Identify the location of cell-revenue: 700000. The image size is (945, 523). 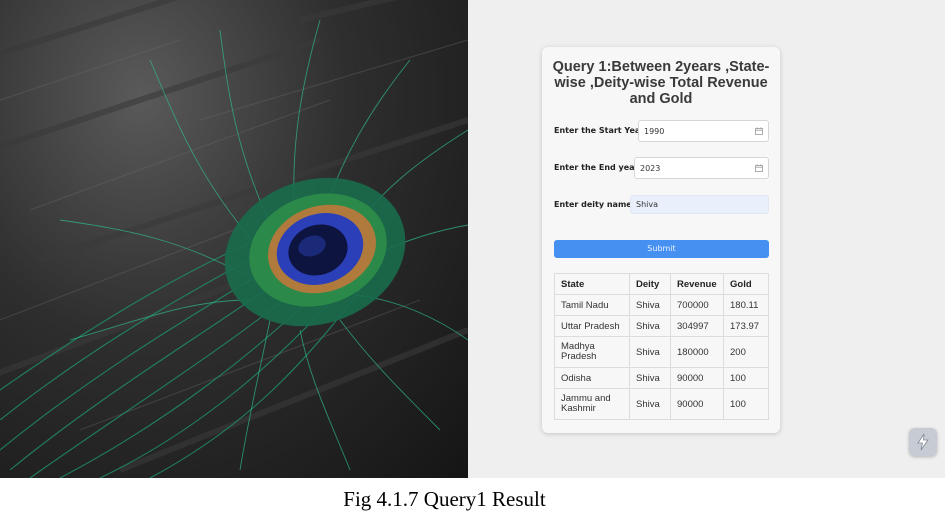
(697, 305).